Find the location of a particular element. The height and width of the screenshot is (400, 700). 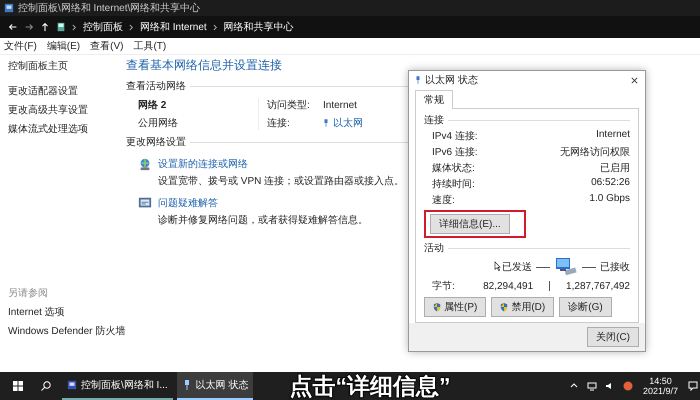

dialog-tab: 常规 is located at coordinates (434, 99).